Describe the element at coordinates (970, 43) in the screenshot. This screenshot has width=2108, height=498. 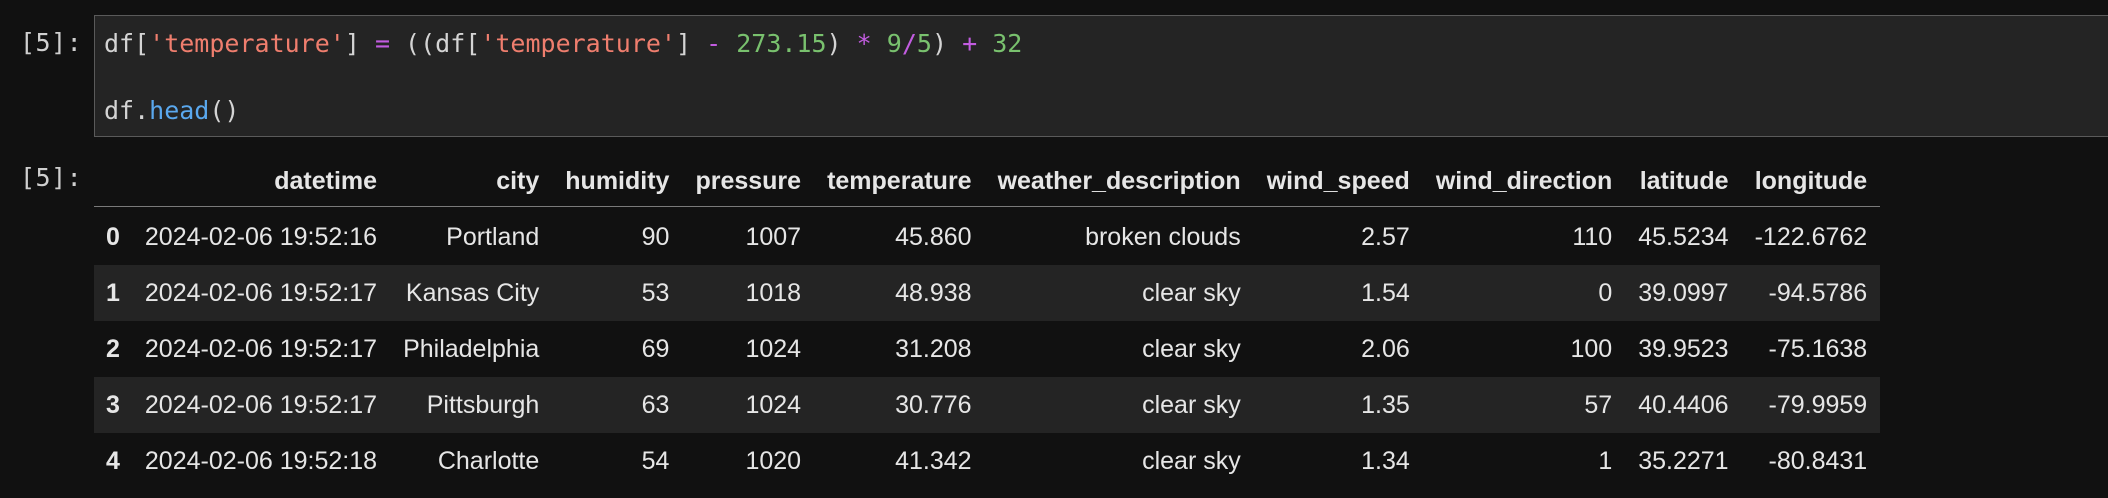
I see `code-token: +` at that location.